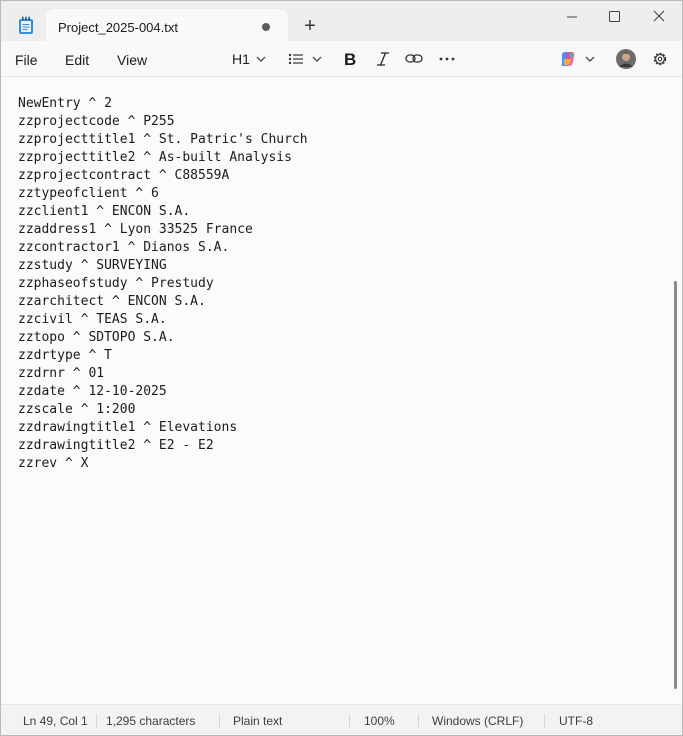 Image resolution: width=683 pixels, height=736 pixels. I want to click on text-line: zzstudy ^ SURVEYING, so click(163, 266).